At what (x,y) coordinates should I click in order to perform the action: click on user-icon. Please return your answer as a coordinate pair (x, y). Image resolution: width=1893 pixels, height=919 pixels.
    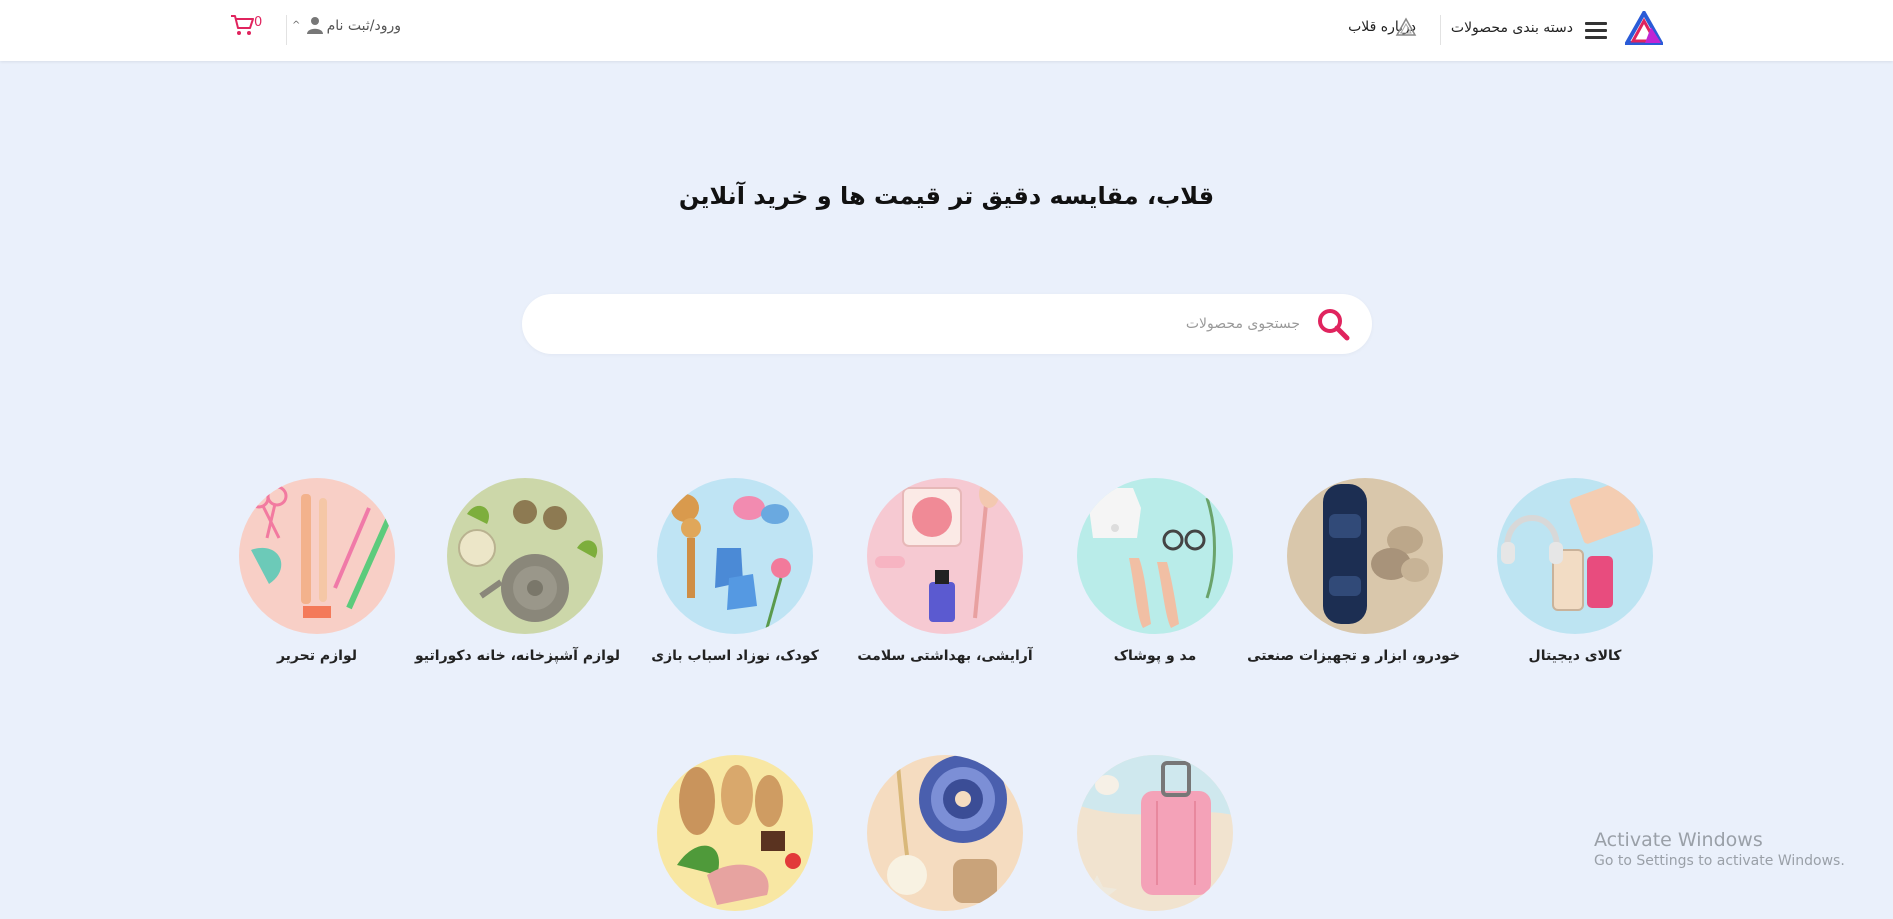
    Looking at the image, I should click on (315, 25).